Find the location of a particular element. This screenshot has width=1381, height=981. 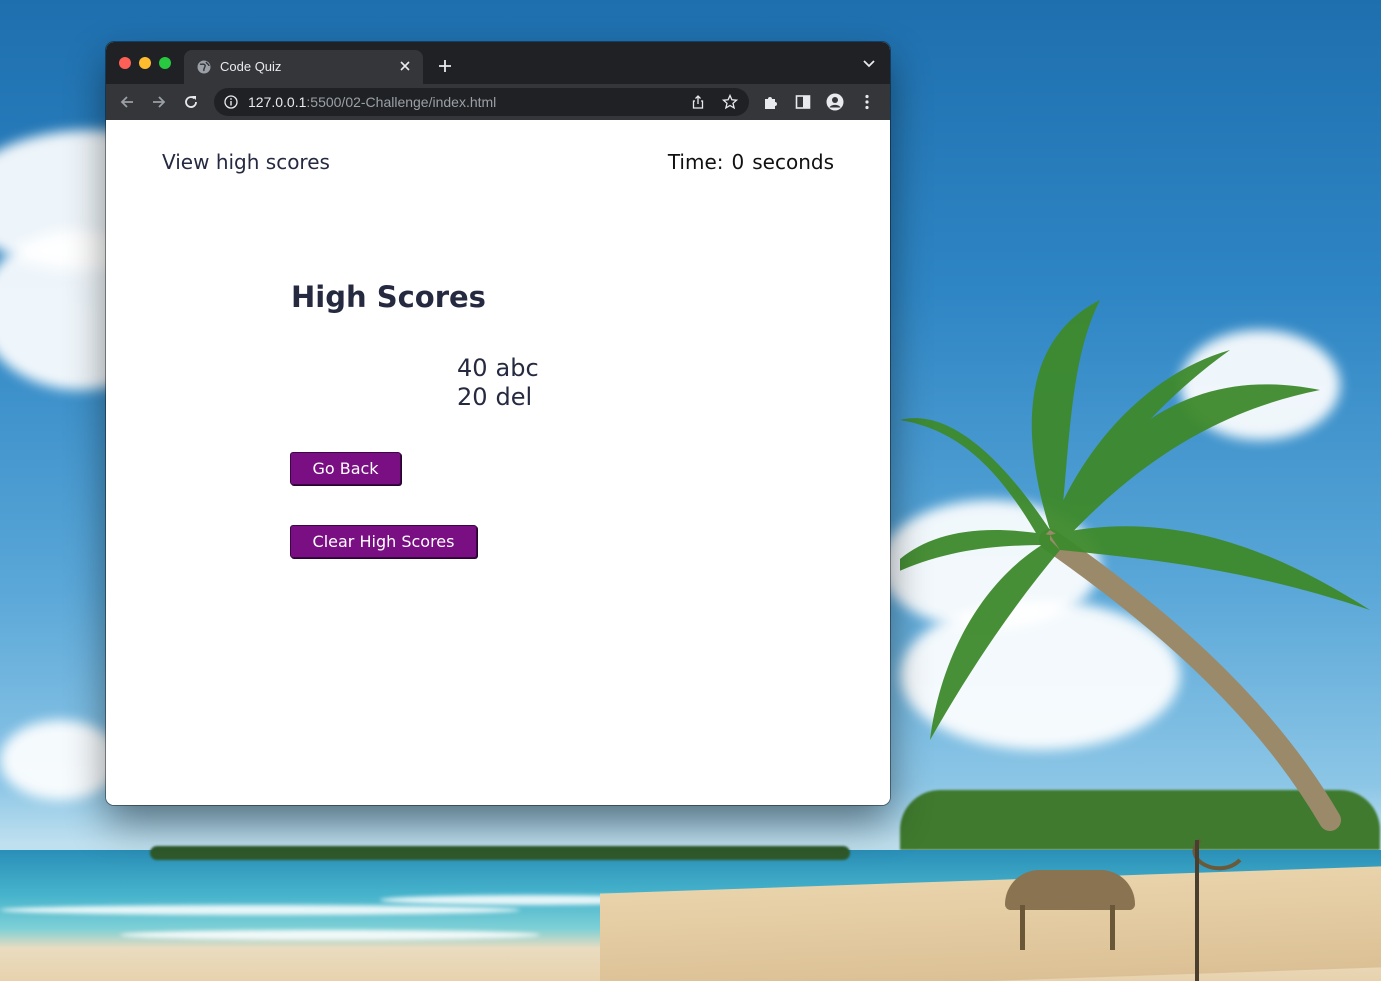

url-host: 127.0.0.1 is located at coordinates (277, 102).